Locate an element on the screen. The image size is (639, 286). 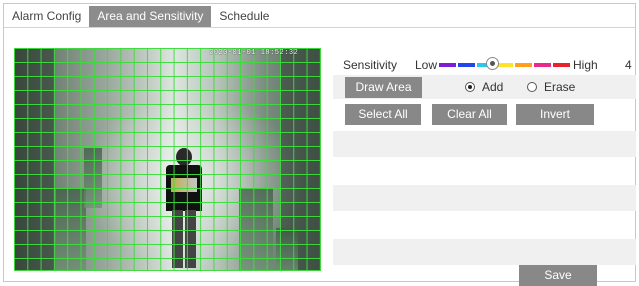
draw-area-button: Draw Area is located at coordinates (383, 87).